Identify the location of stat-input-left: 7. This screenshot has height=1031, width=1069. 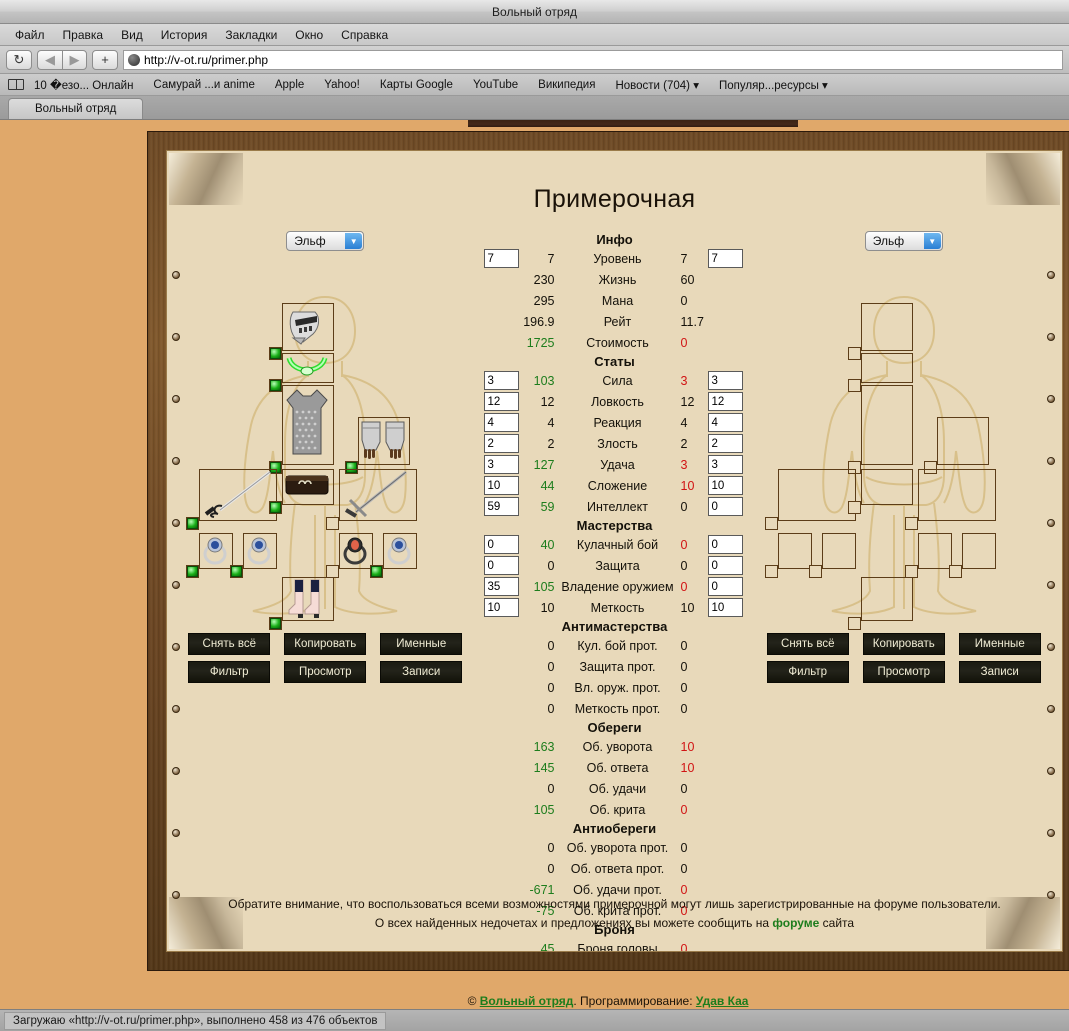
(501, 258).